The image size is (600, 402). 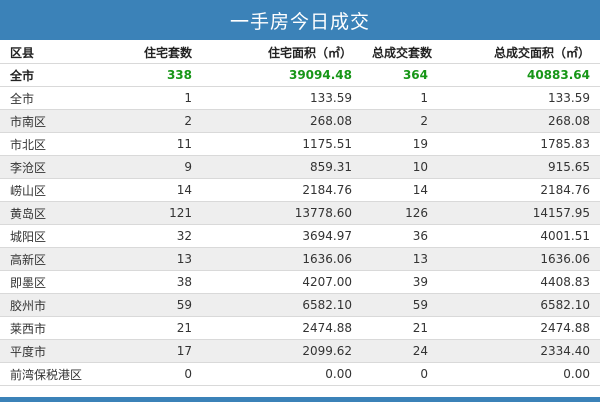 What do you see at coordinates (166, 236) in the screenshot?
I see `cell-residential-units: 32` at bounding box center [166, 236].